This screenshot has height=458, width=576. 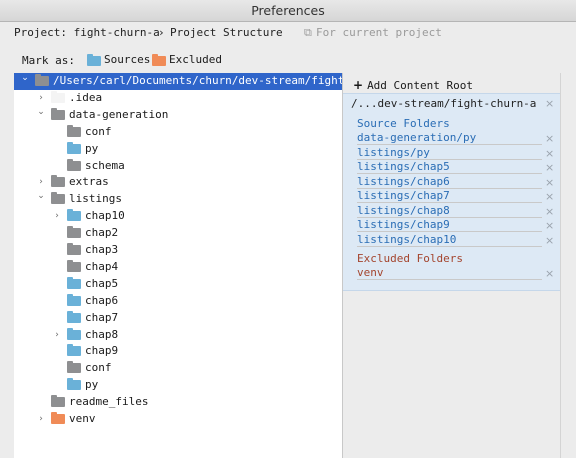 I want to click on copy-icon: ⧉, so click(x=308, y=32).